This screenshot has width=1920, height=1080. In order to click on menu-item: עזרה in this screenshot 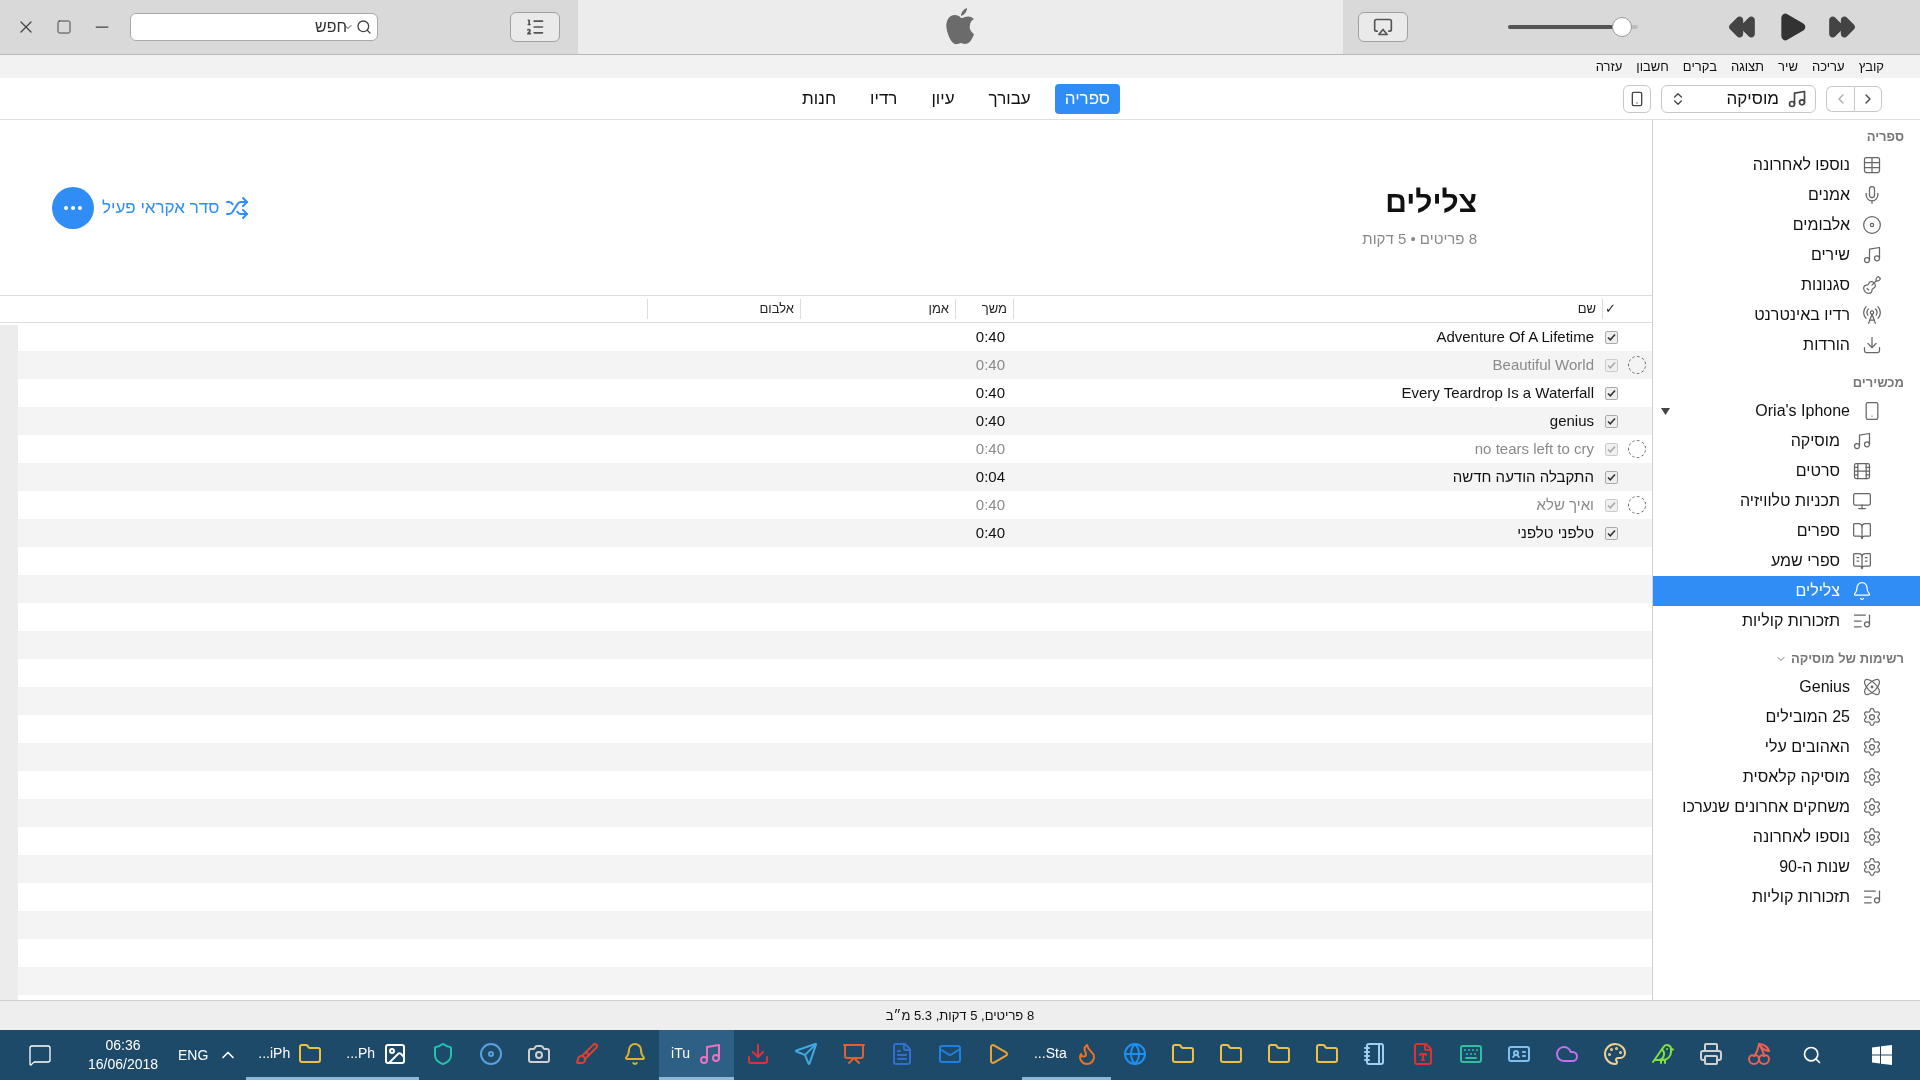, I will do `click(1609, 66)`.